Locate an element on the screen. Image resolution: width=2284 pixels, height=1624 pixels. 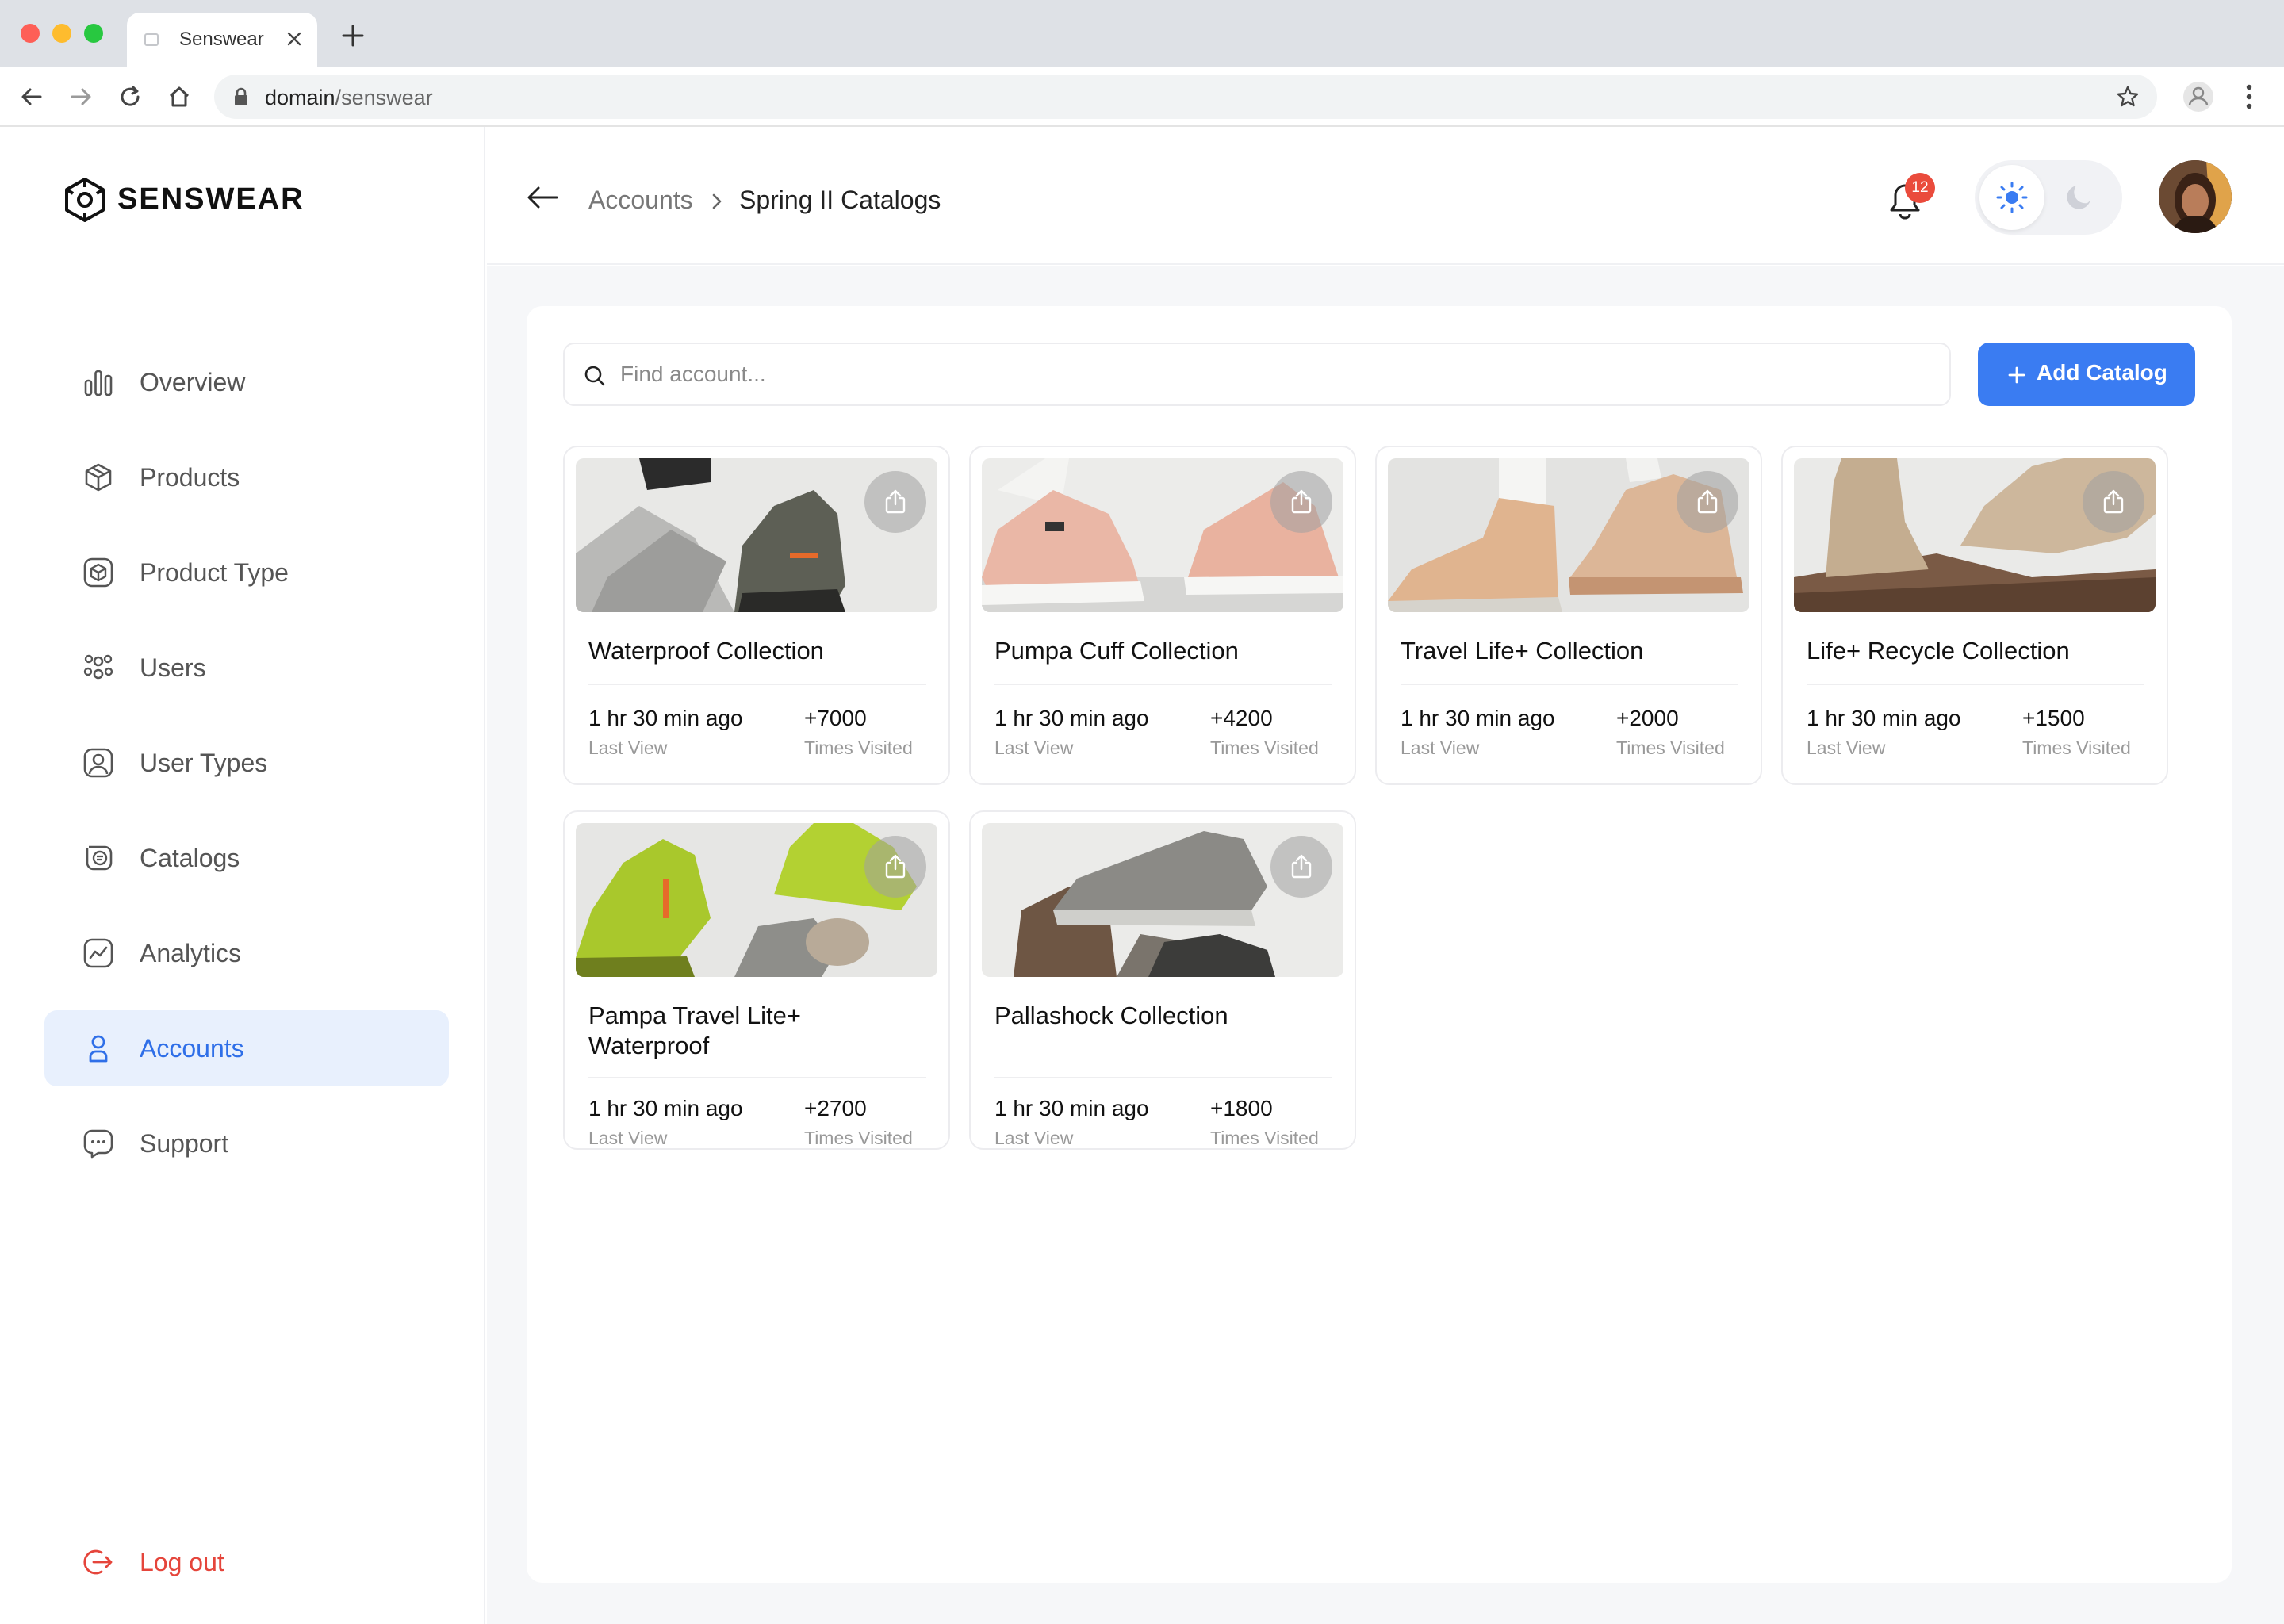
favicon-icon is located at coordinates (151, 39).